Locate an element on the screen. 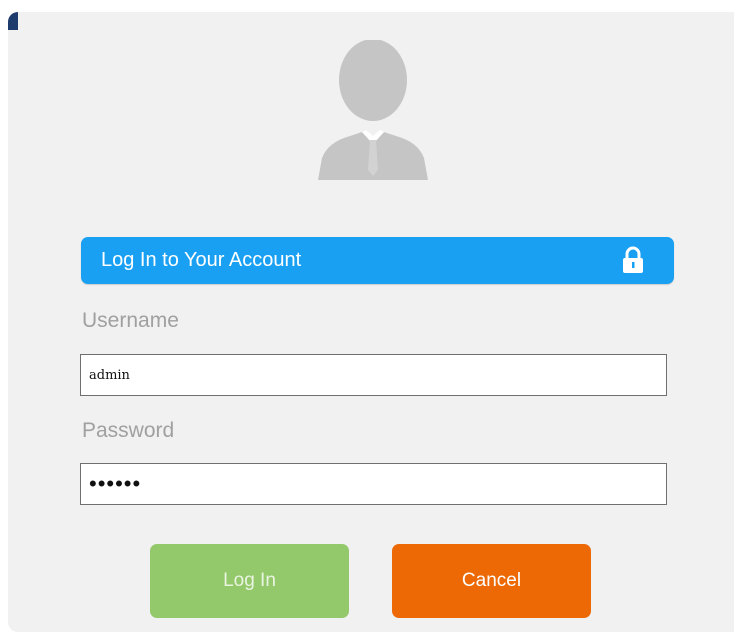 This screenshot has height=635, width=736. login-button: Log In is located at coordinates (249, 581).